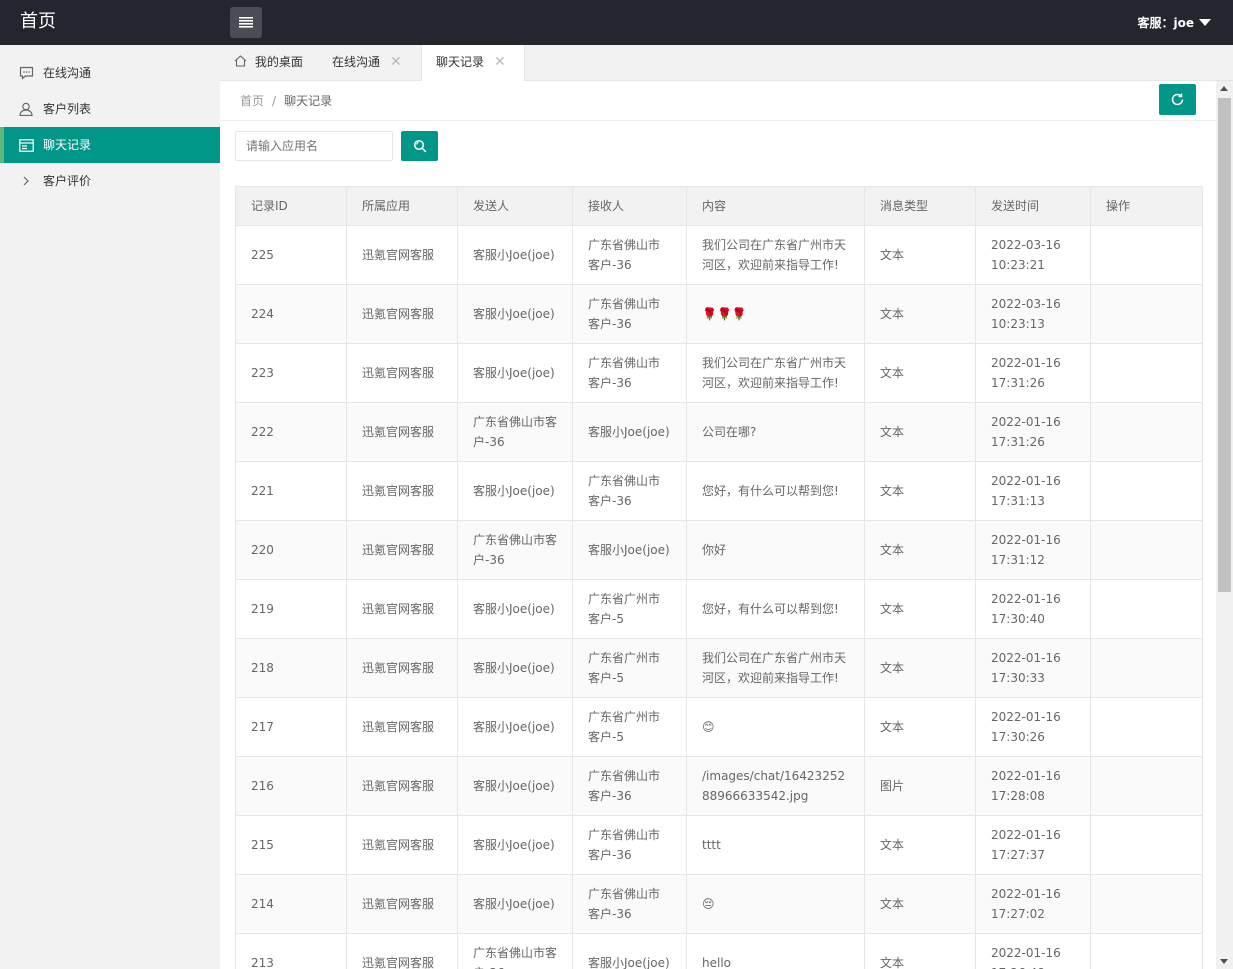 This screenshot has height=969, width=1233. I want to click on tab-online-chat: 在线沟通 ✕, so click(367, 63).